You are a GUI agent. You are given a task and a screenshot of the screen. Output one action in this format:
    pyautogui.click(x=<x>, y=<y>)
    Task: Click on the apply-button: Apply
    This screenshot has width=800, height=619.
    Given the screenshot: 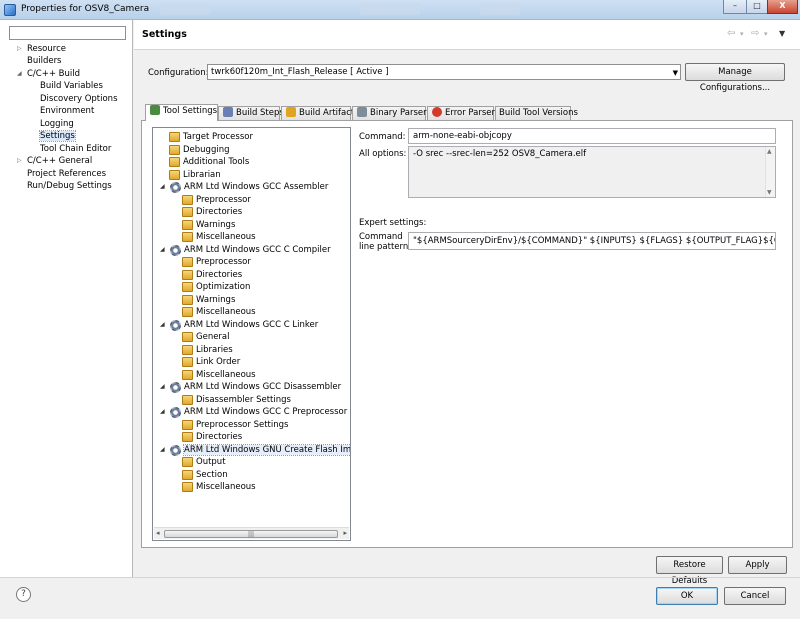 What is the action you would take?
    pyautogui.click(x=757, y=565)
    